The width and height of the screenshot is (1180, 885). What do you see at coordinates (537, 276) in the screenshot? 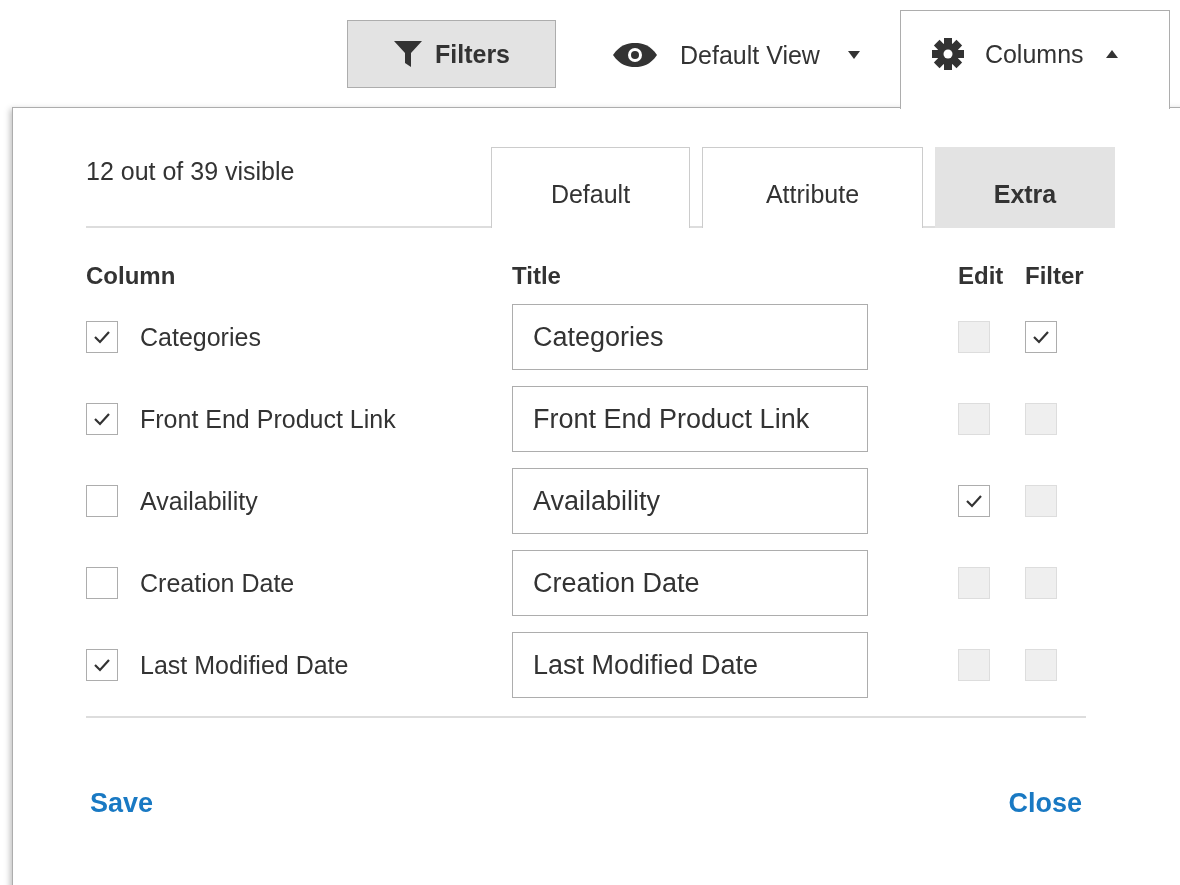
I see `column-header: Title` at bounding box center [537, 276].